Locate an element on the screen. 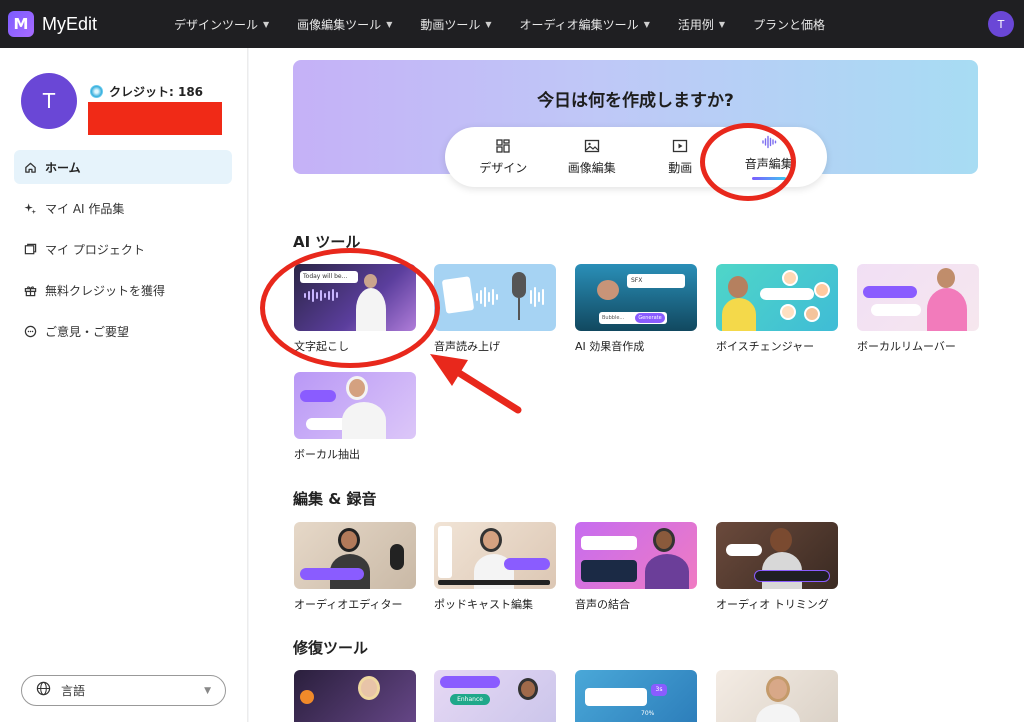 The image size is (1024, 722). thumbnail-audio-editor is located at coordinates (355, 555).